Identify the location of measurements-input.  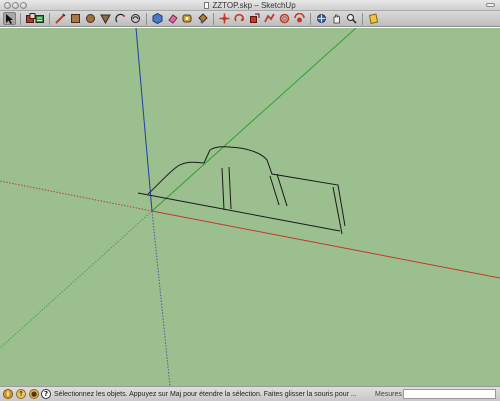
(449, 394).